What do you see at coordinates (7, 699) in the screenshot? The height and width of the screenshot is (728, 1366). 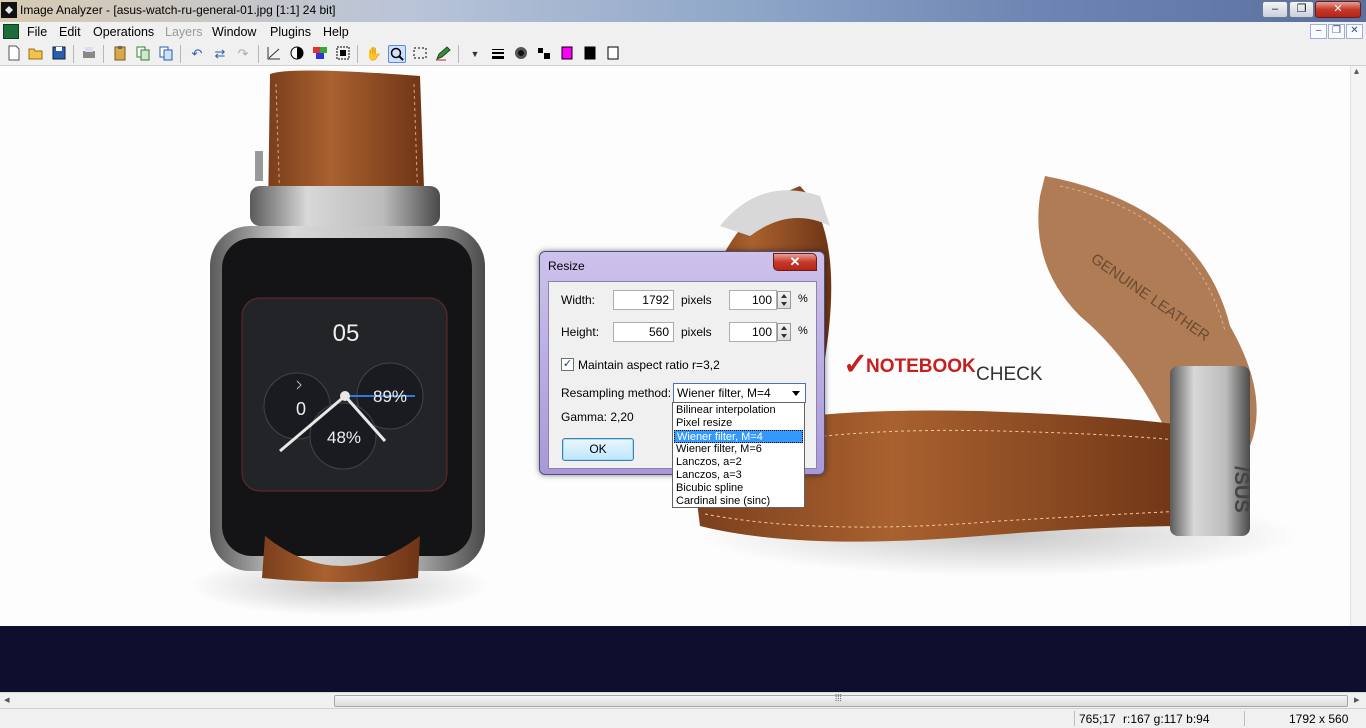 I see `scroll-left-arrow: ◂` at bounding box center [7, 699].